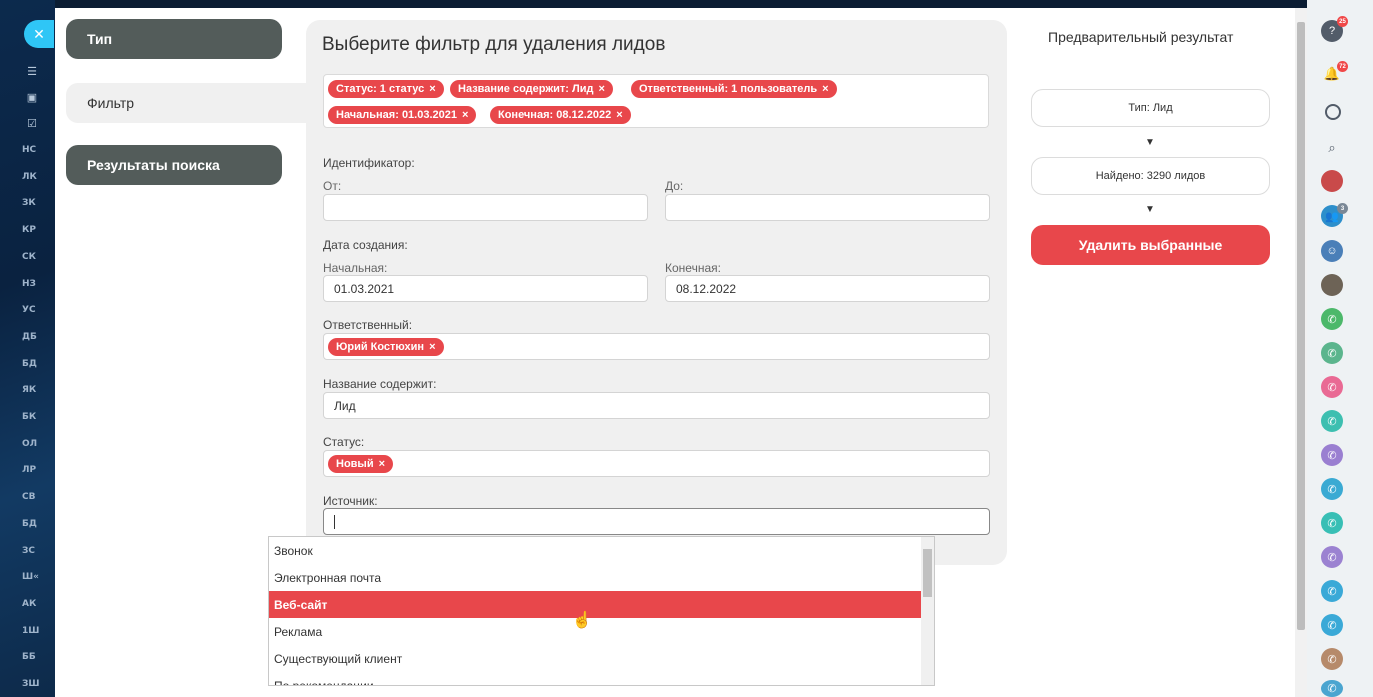  I want to click on menu-icon: ☰, so click(32, 72).